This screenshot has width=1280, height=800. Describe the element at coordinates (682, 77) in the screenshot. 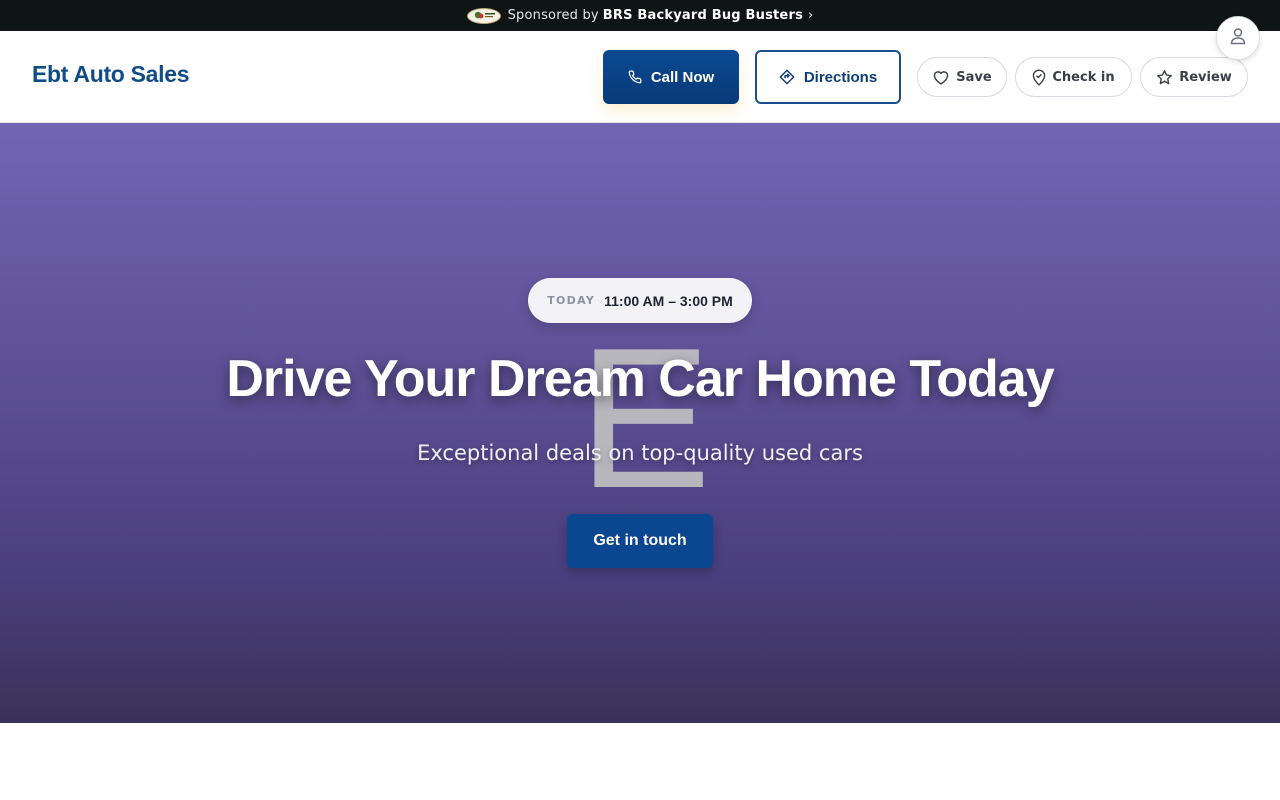

I see `call-now-label: Call Now` at that location.